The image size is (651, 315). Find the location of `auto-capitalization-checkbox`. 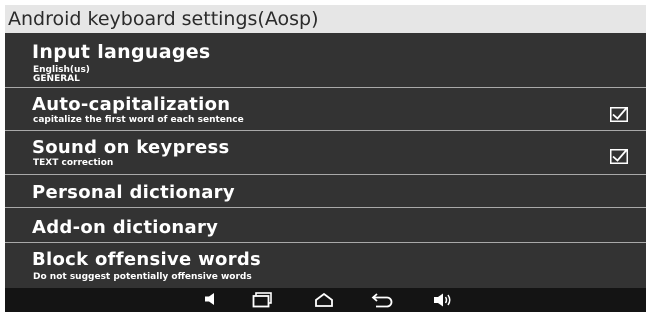

auto-capitalization-checkbox is located at coordinates (619, 114).